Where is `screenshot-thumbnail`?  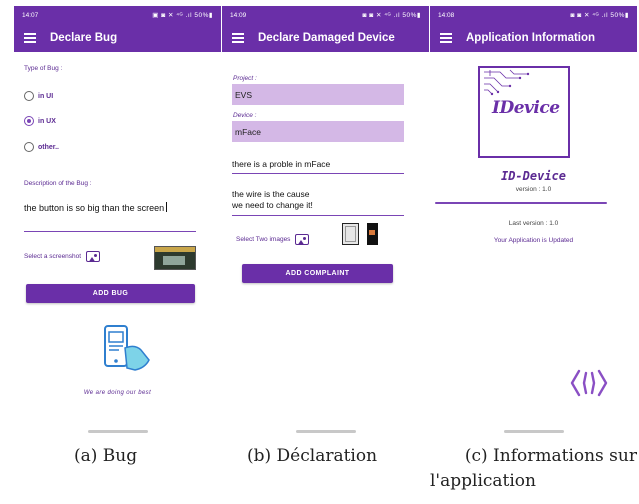 screenshot-thumbnail is located at coordinates (175, 258).